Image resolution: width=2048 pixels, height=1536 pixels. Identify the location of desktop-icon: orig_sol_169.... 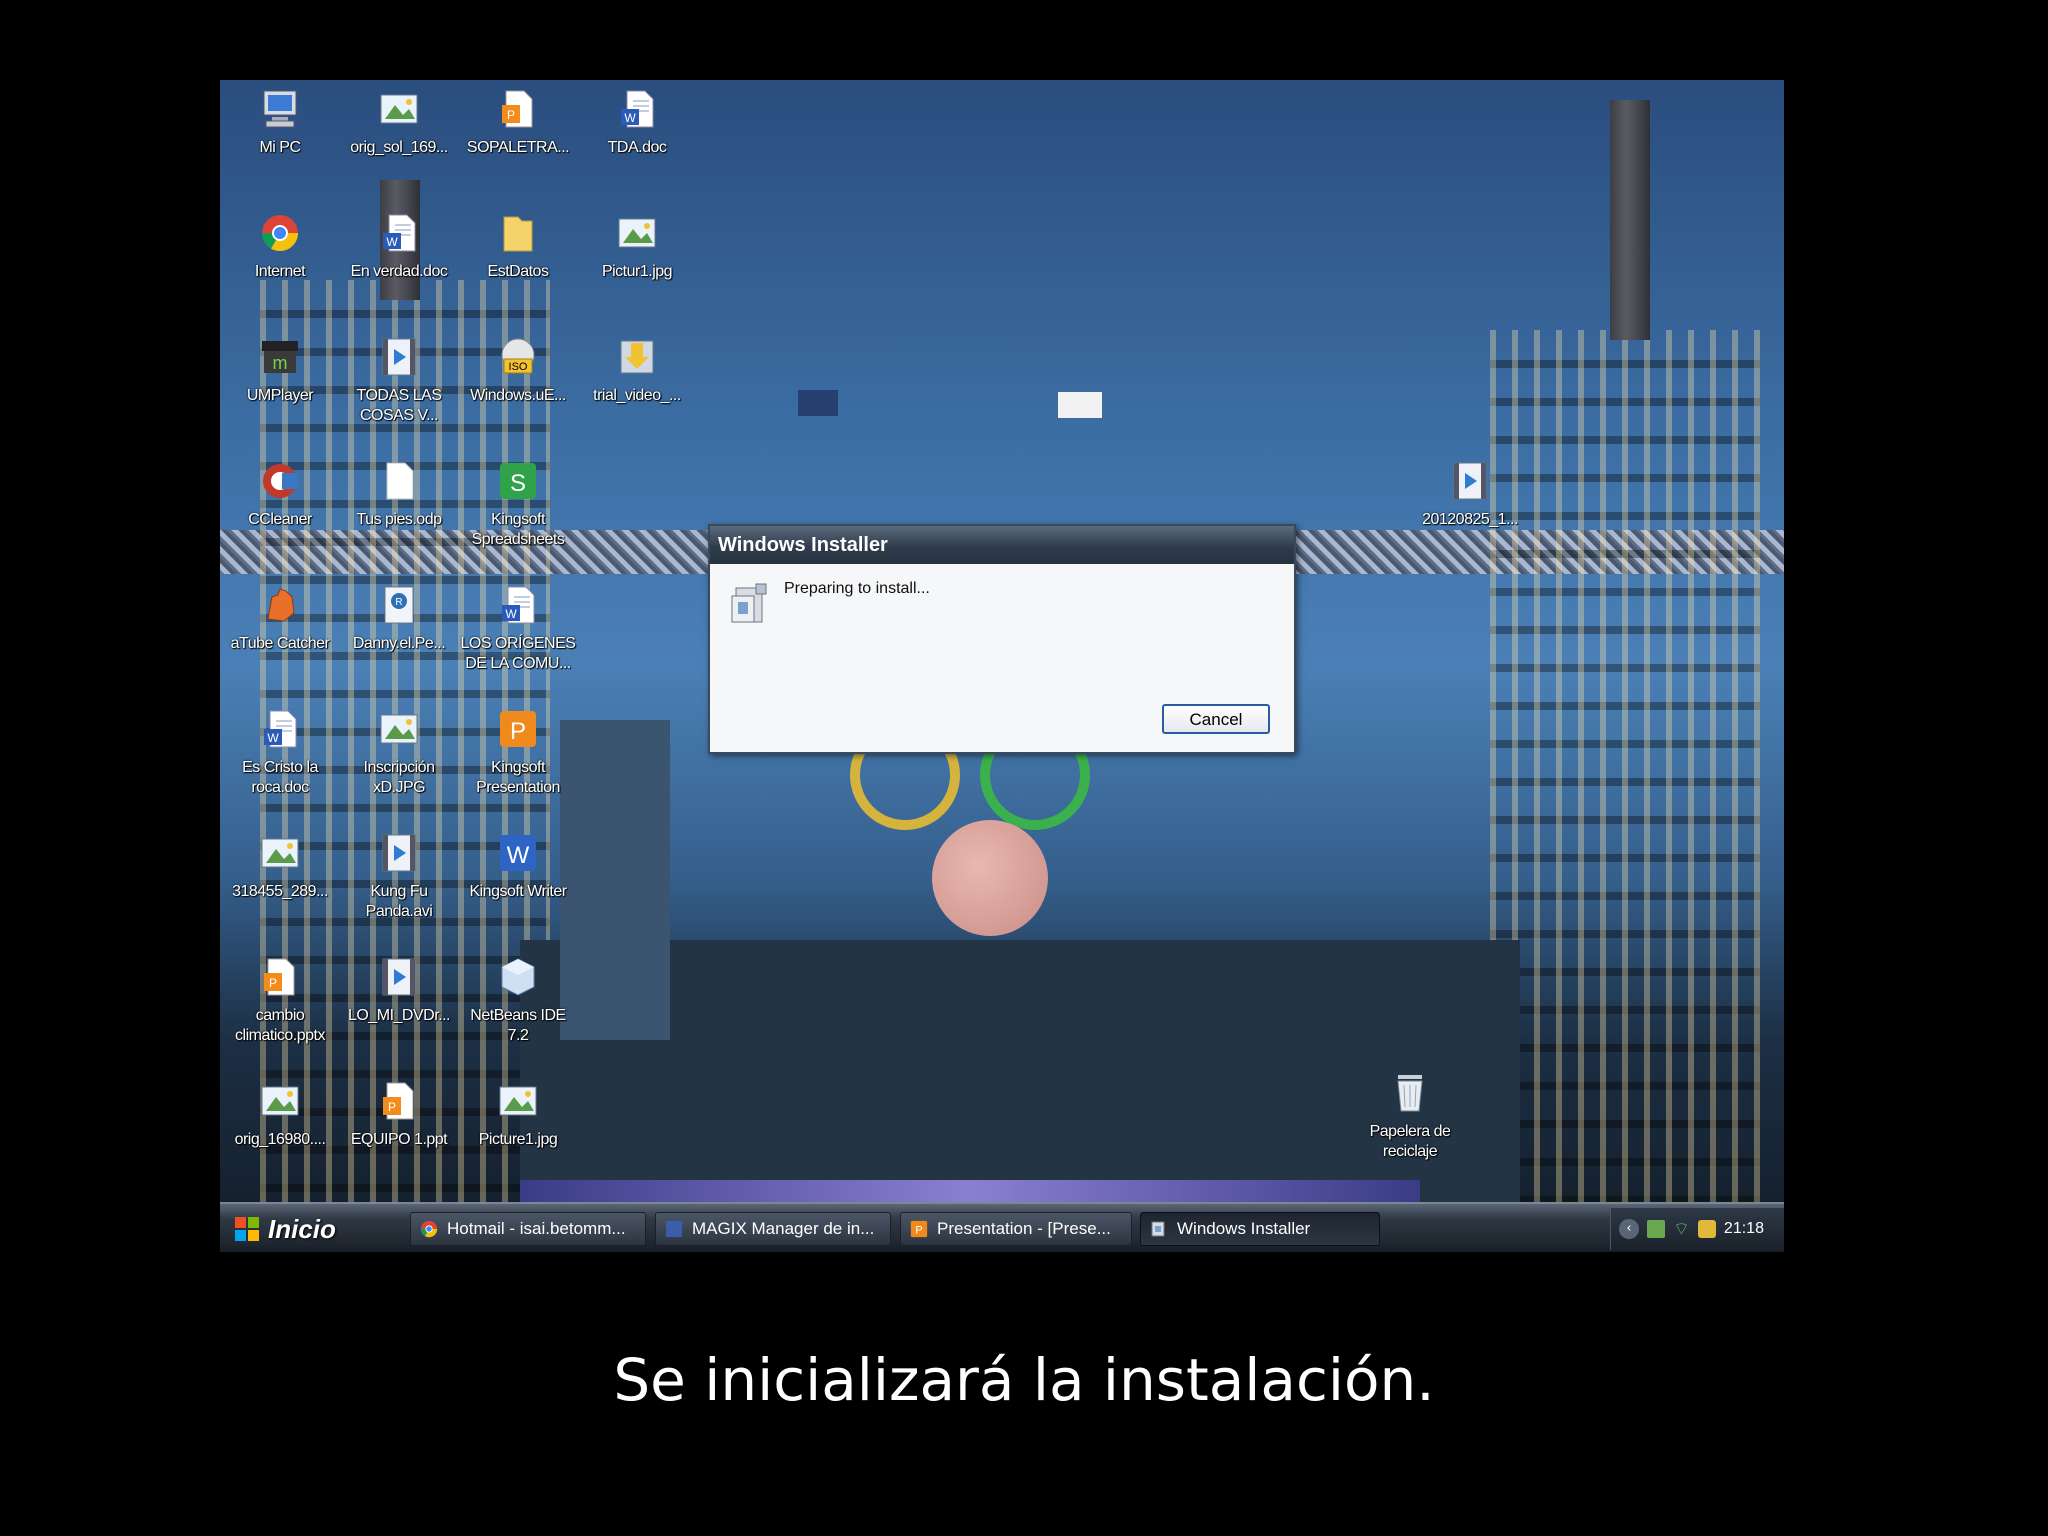
(399, 122).